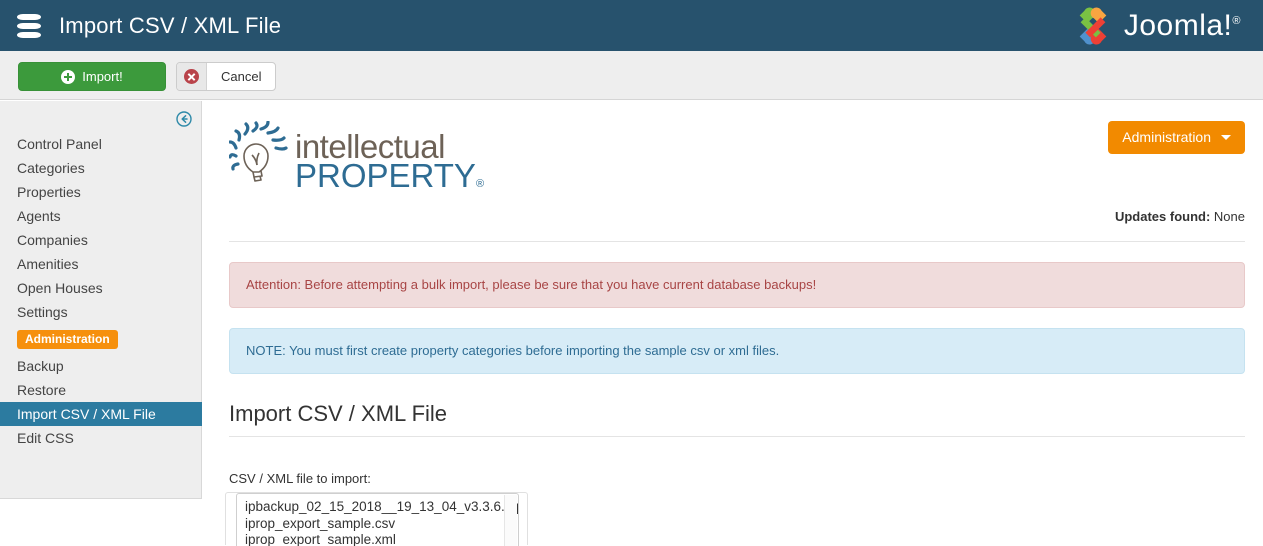 The height and width of the screenshot is (546, 1263). What do you see at coordinates (1166, 137) in the screenshot?
I see `administration-button-label: Administration` at bounding box center [1166, 137].